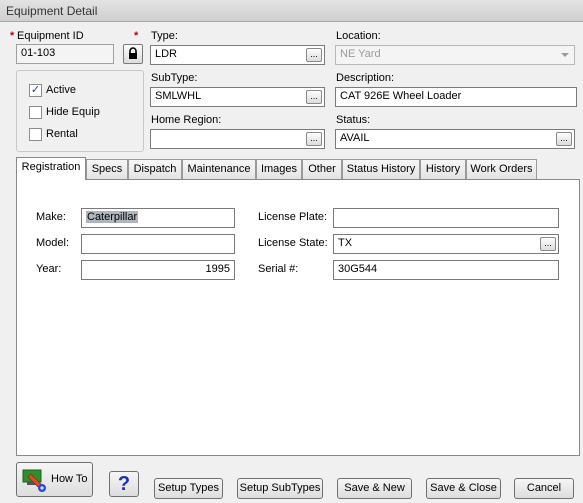  I want to click on cancel-button: Cancel, so click(544, 488).